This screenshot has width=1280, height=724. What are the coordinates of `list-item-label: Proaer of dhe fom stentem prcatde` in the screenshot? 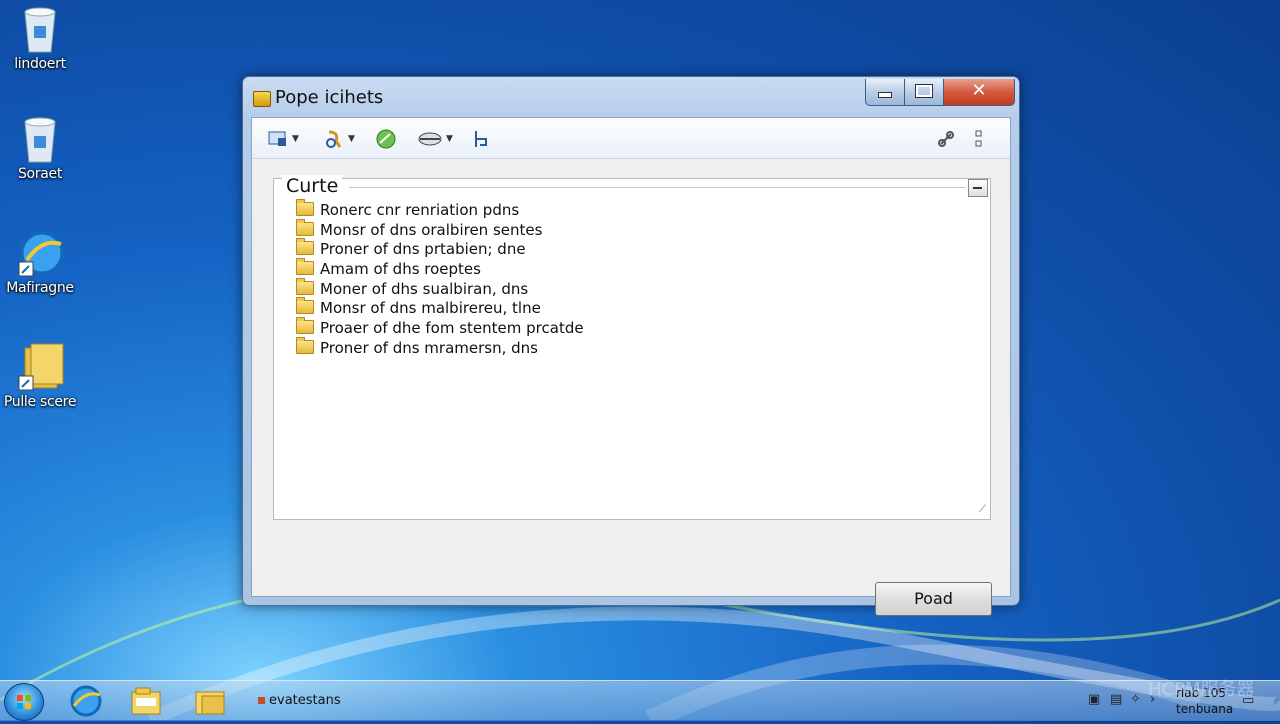 It's located at (452, 328).